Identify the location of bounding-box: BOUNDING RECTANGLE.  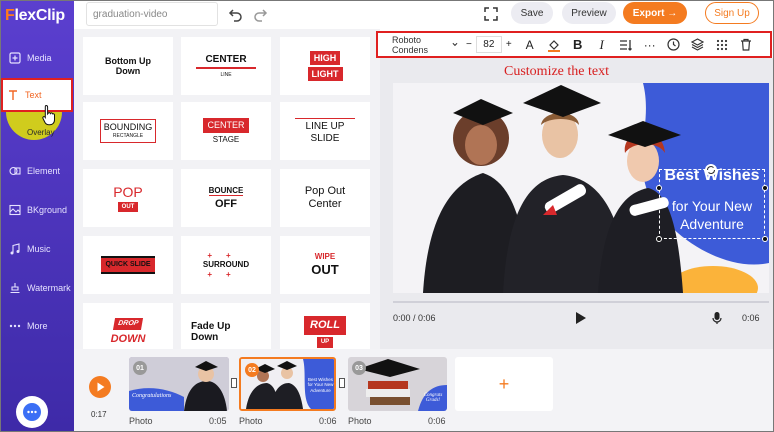
(128, 131).